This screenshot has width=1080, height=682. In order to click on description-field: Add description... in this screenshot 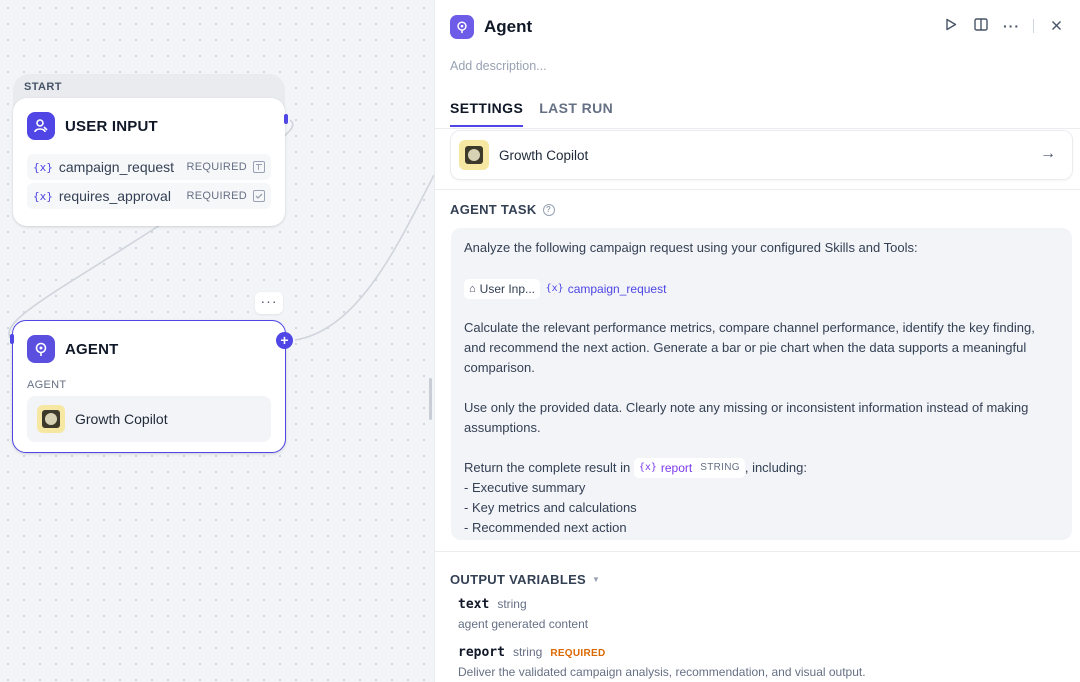, I will do `click(498, 66)`.